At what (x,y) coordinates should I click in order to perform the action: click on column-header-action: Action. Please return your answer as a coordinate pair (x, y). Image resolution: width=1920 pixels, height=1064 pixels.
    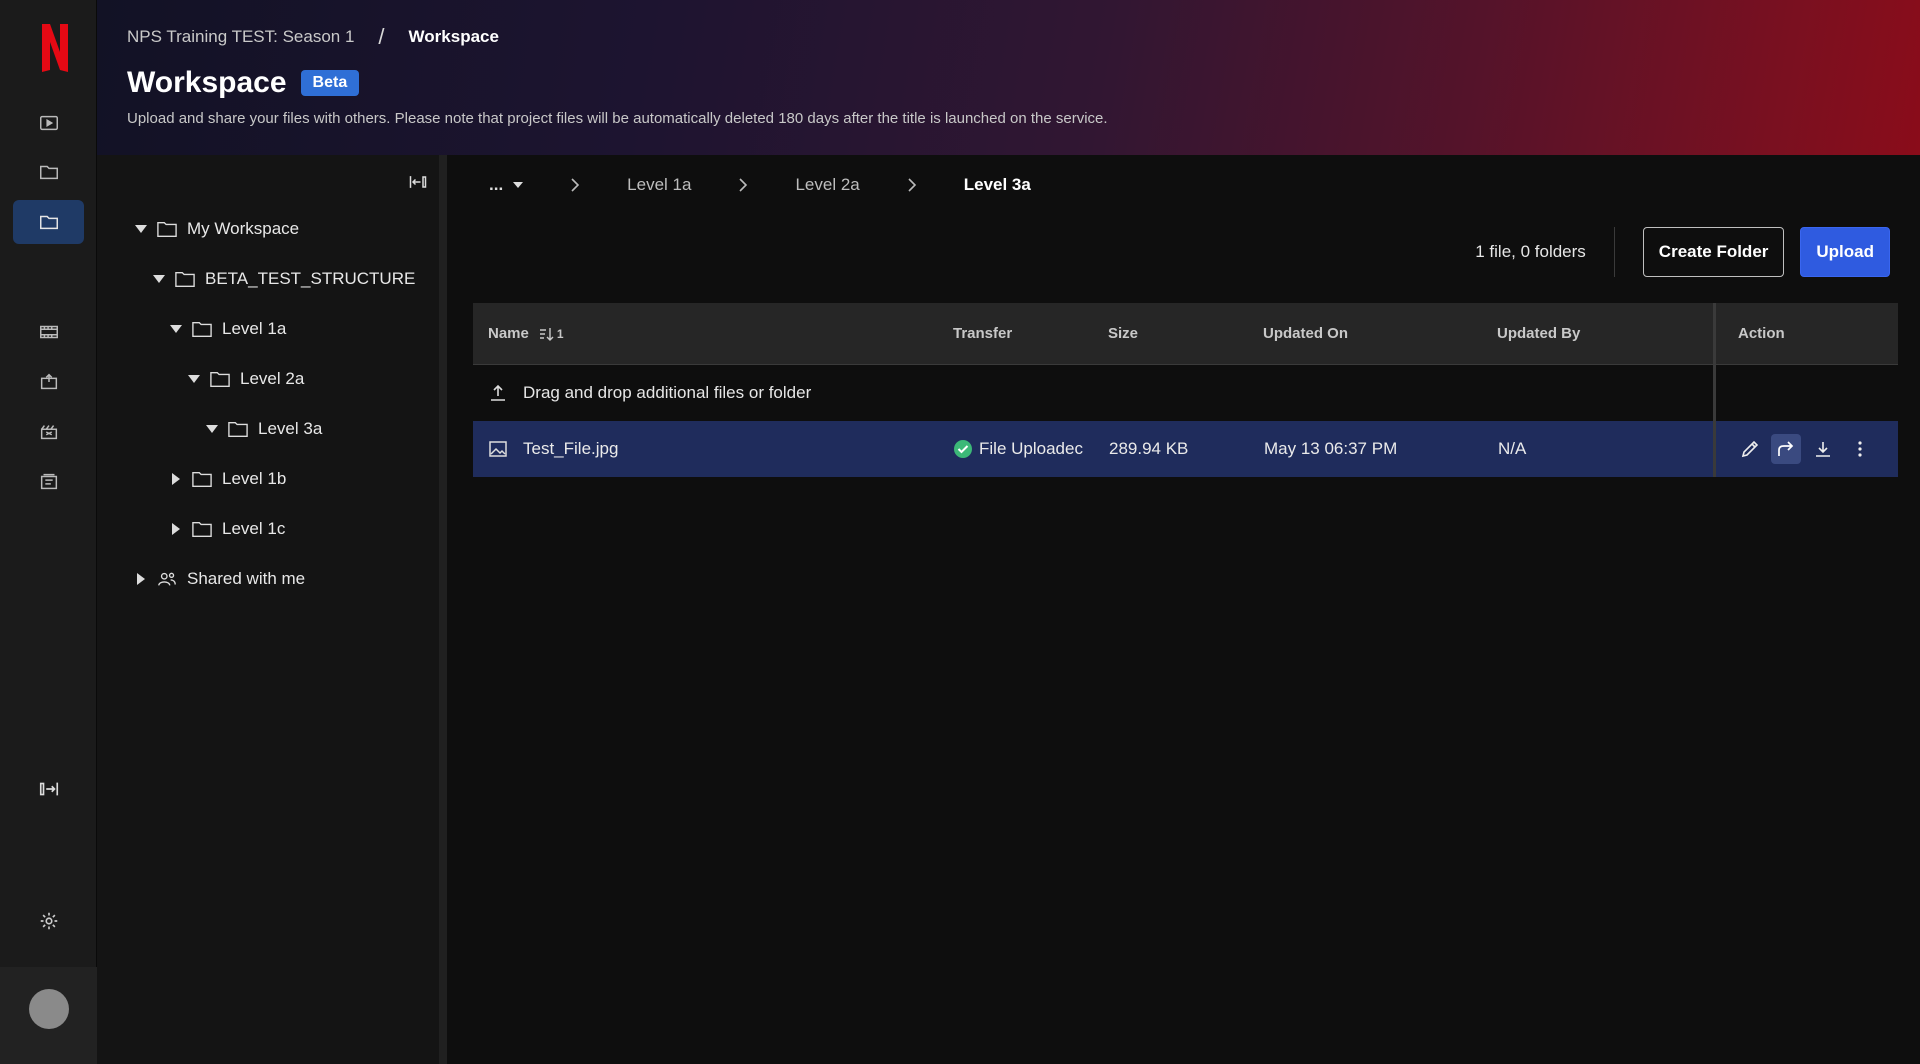
    Looking at the image, I should click on (1761, 333).